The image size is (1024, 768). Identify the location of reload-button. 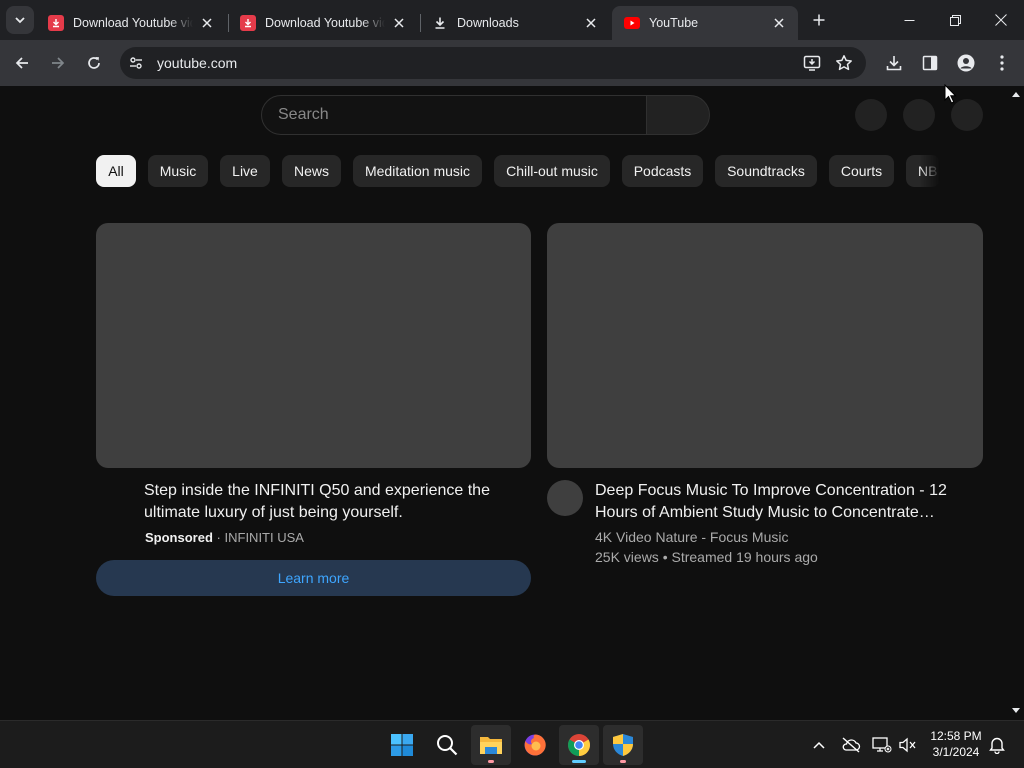
(94, 63).